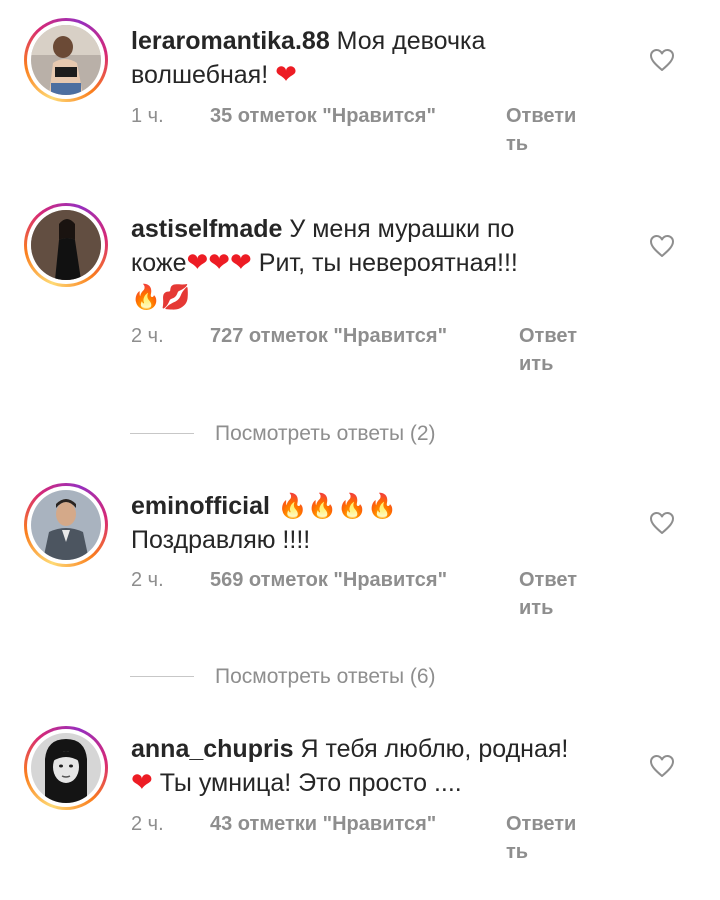  Describe the element at coordinates (541, 838) in the screenshot. I see `reply-button: Ответи ть` at that location.